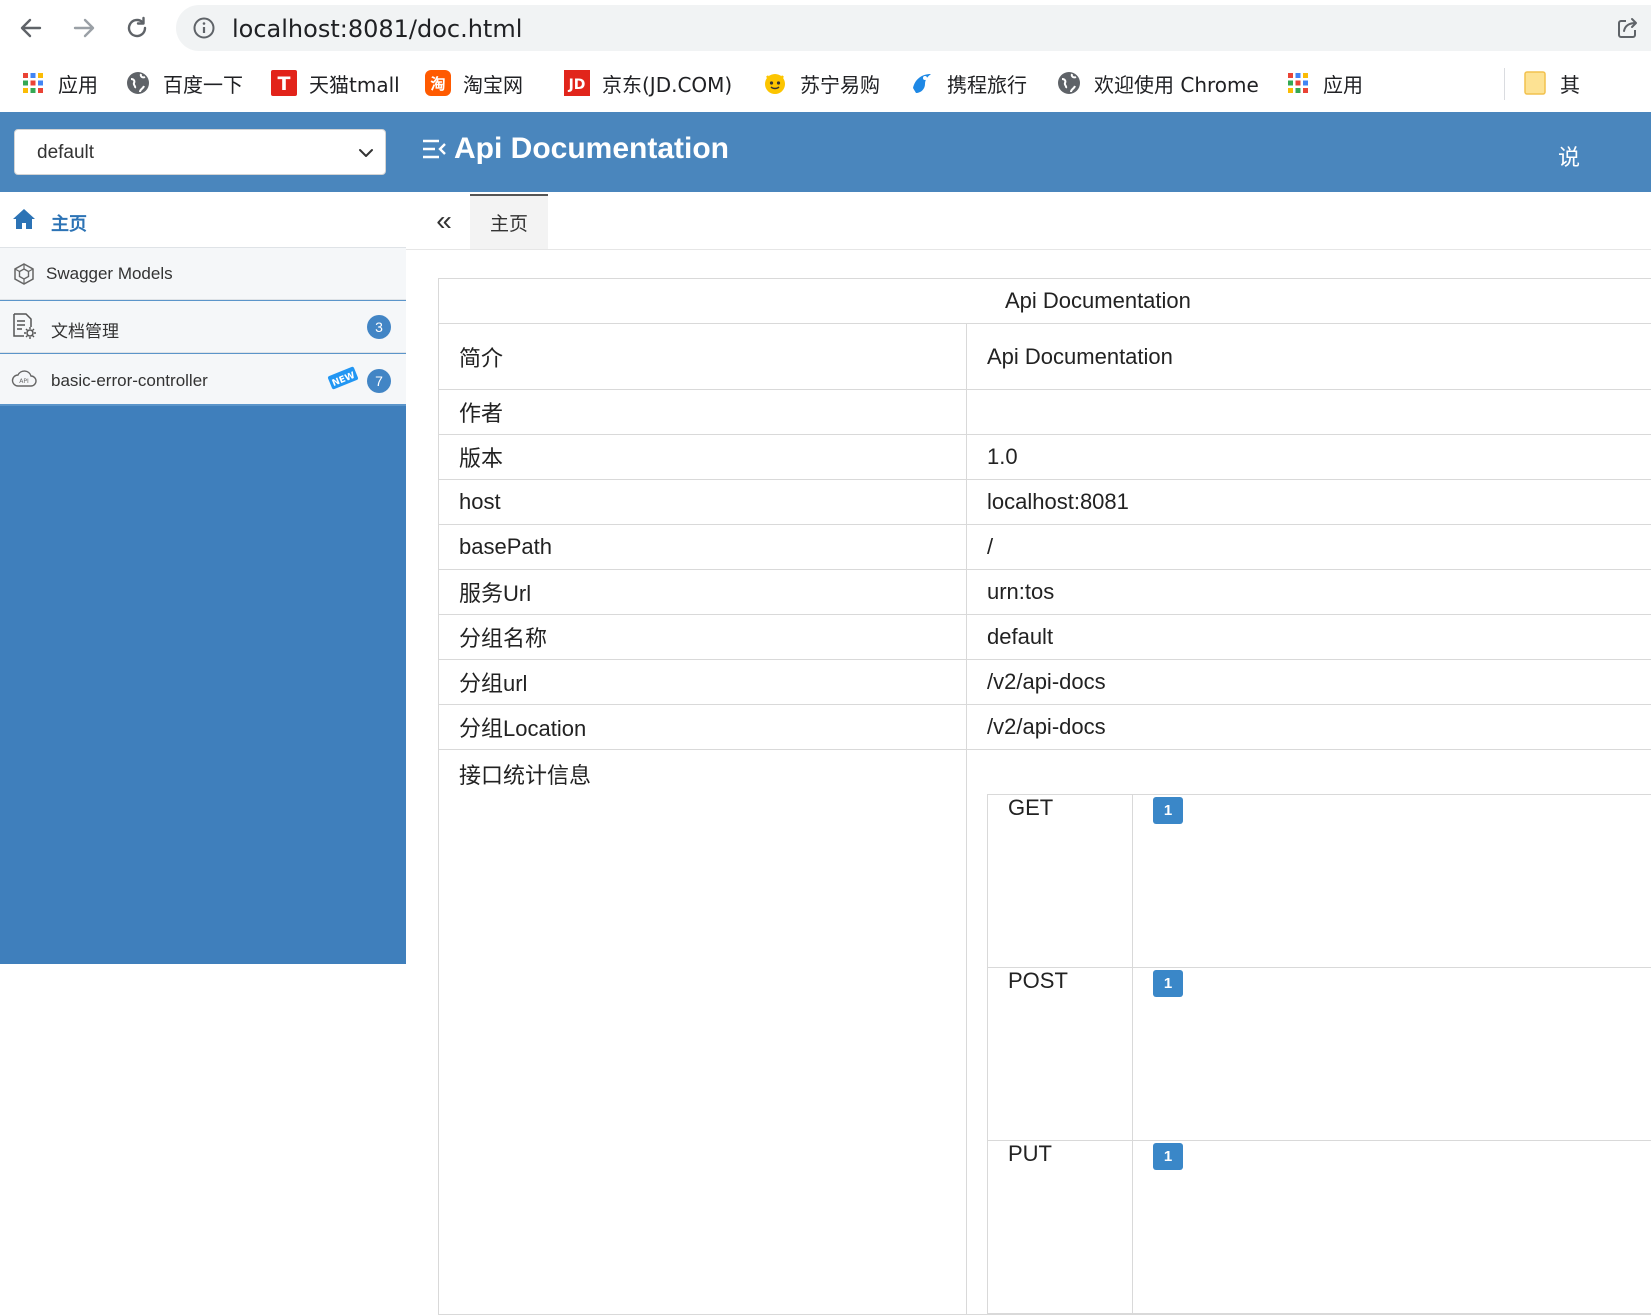 The image size is (1651, 1315). I want to click on count-badge: 7, so click(379, 381).